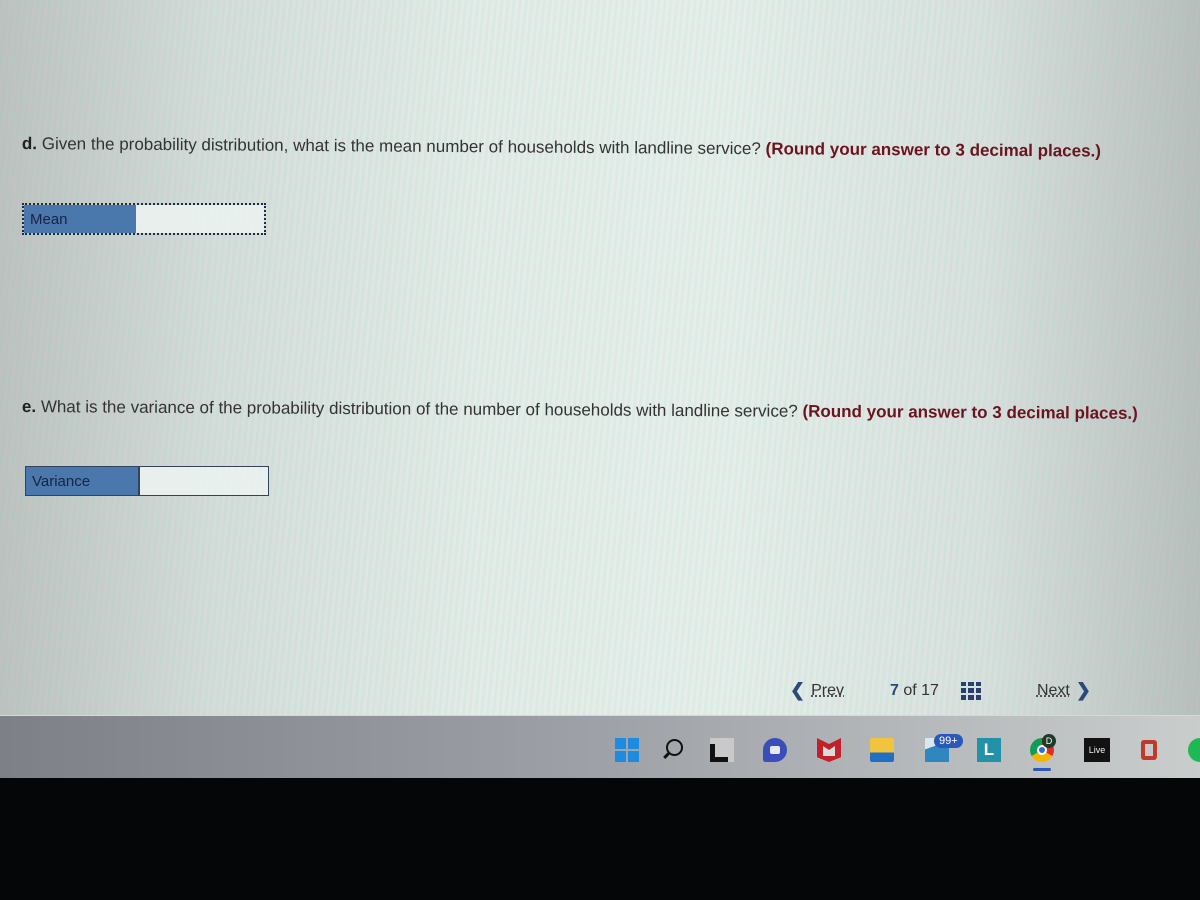  I want to click on chrome-active-indicator, so click(1042, 769).